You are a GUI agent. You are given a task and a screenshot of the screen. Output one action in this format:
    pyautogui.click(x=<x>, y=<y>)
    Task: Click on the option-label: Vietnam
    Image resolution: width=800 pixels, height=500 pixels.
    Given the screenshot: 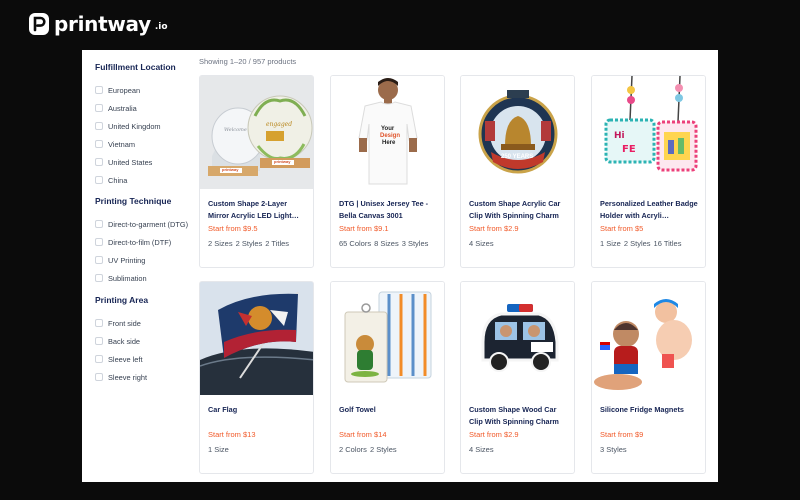 What is the action you would take?
    pyautogui.click(x=121, y=144)
    